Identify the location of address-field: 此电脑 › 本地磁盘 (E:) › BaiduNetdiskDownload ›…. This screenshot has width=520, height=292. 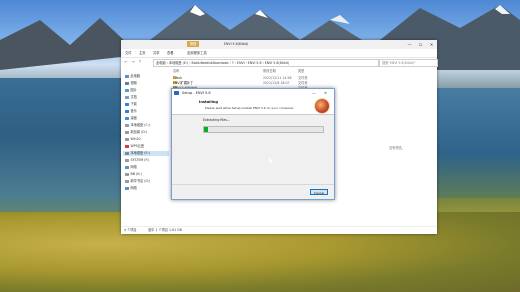
(266, 63).